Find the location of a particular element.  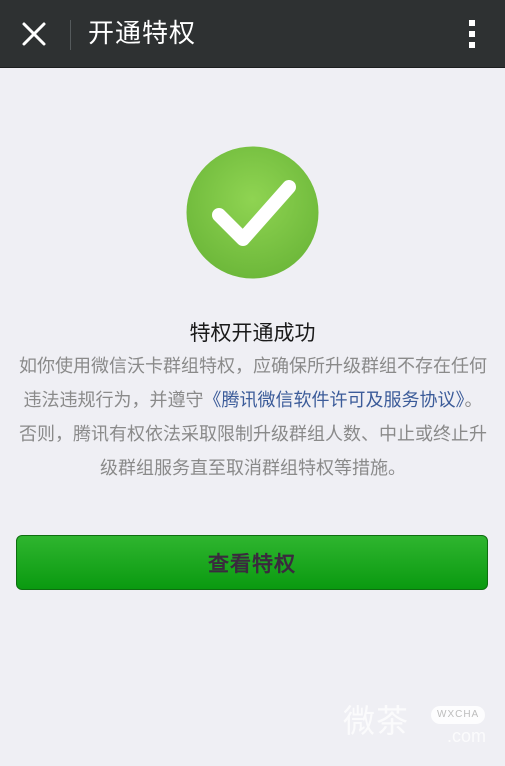

top-navigation-bar: 开通特权 is located at coordinates (252, 34).